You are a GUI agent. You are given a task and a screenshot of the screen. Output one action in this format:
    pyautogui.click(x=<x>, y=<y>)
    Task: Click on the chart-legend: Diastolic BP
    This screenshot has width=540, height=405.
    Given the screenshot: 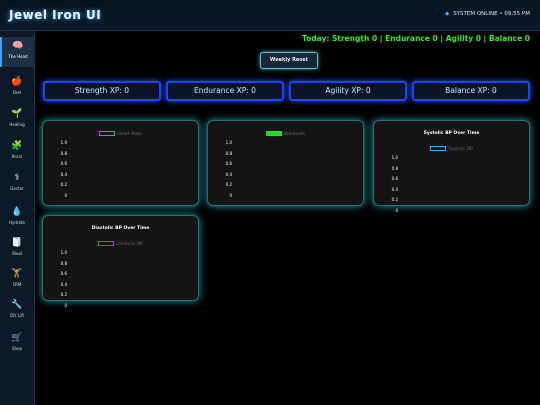 What is the action you would take?
    pyautogui.click(x=120, y=244)
    